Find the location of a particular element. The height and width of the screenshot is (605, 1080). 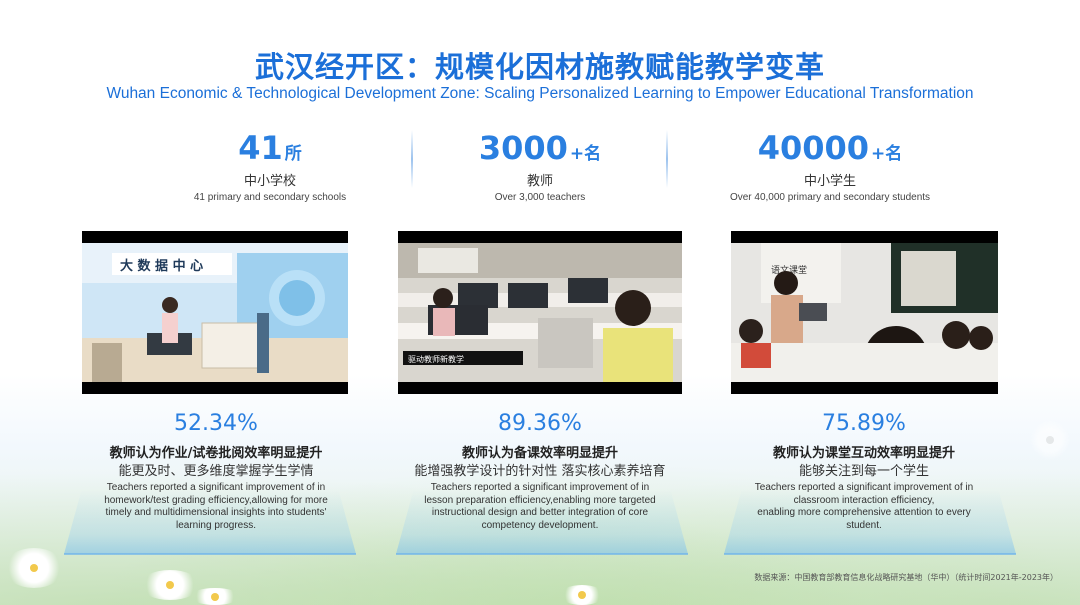

photo-classroom: 语文课堂 is located at coordinates (864, 312).